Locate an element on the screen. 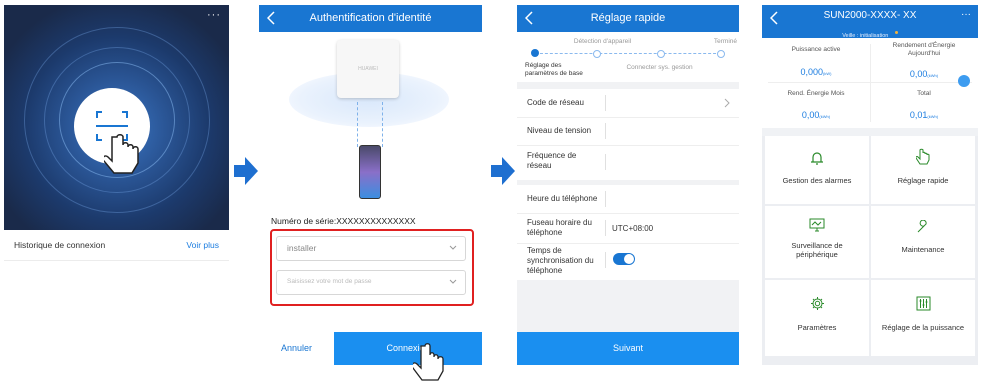 This screenshot has width=985, height=387. gear-icon is located at coordinates (817, 303).